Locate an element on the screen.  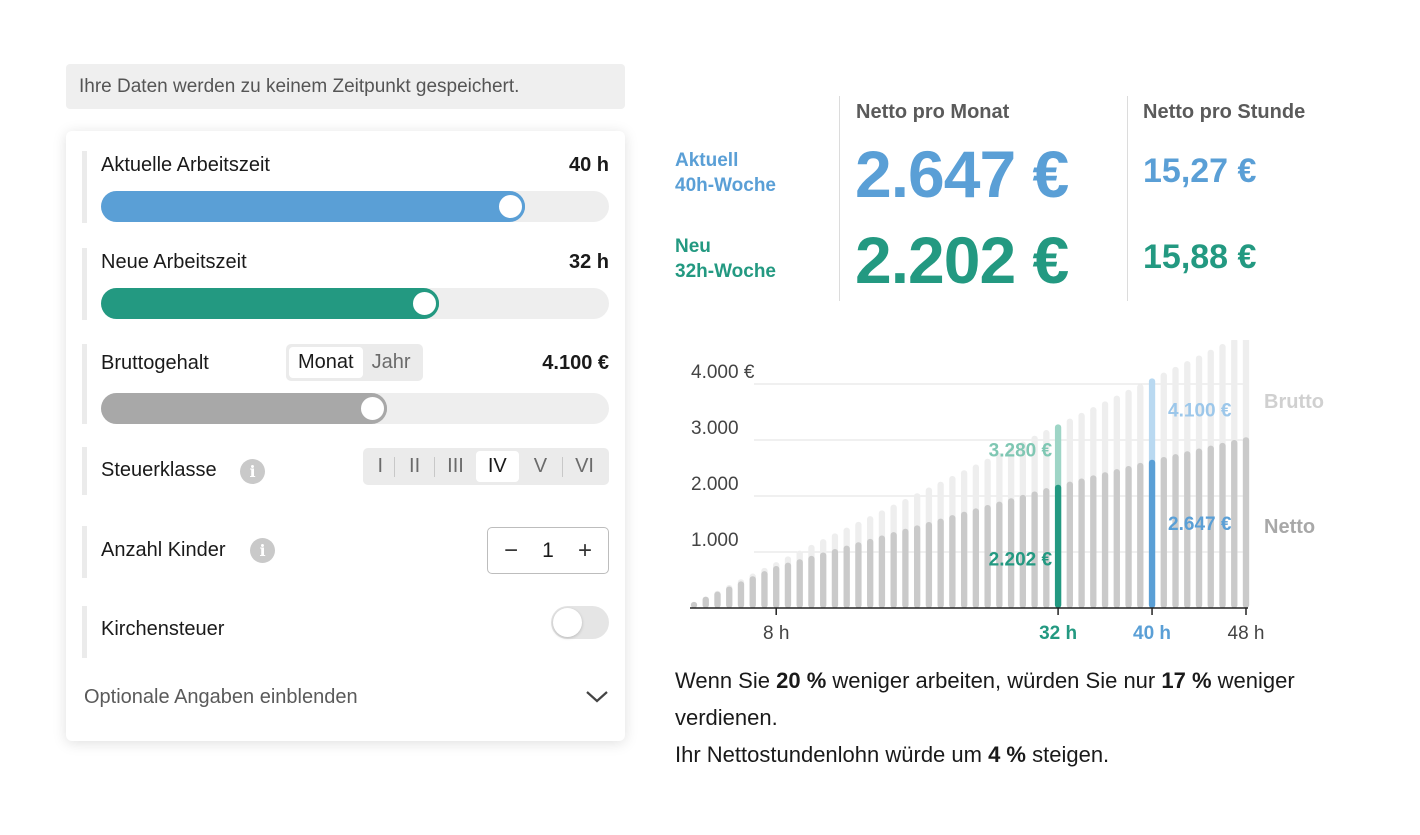
column-header-hourly: Netto pro Stunde is located at coordinates (1224, 112).